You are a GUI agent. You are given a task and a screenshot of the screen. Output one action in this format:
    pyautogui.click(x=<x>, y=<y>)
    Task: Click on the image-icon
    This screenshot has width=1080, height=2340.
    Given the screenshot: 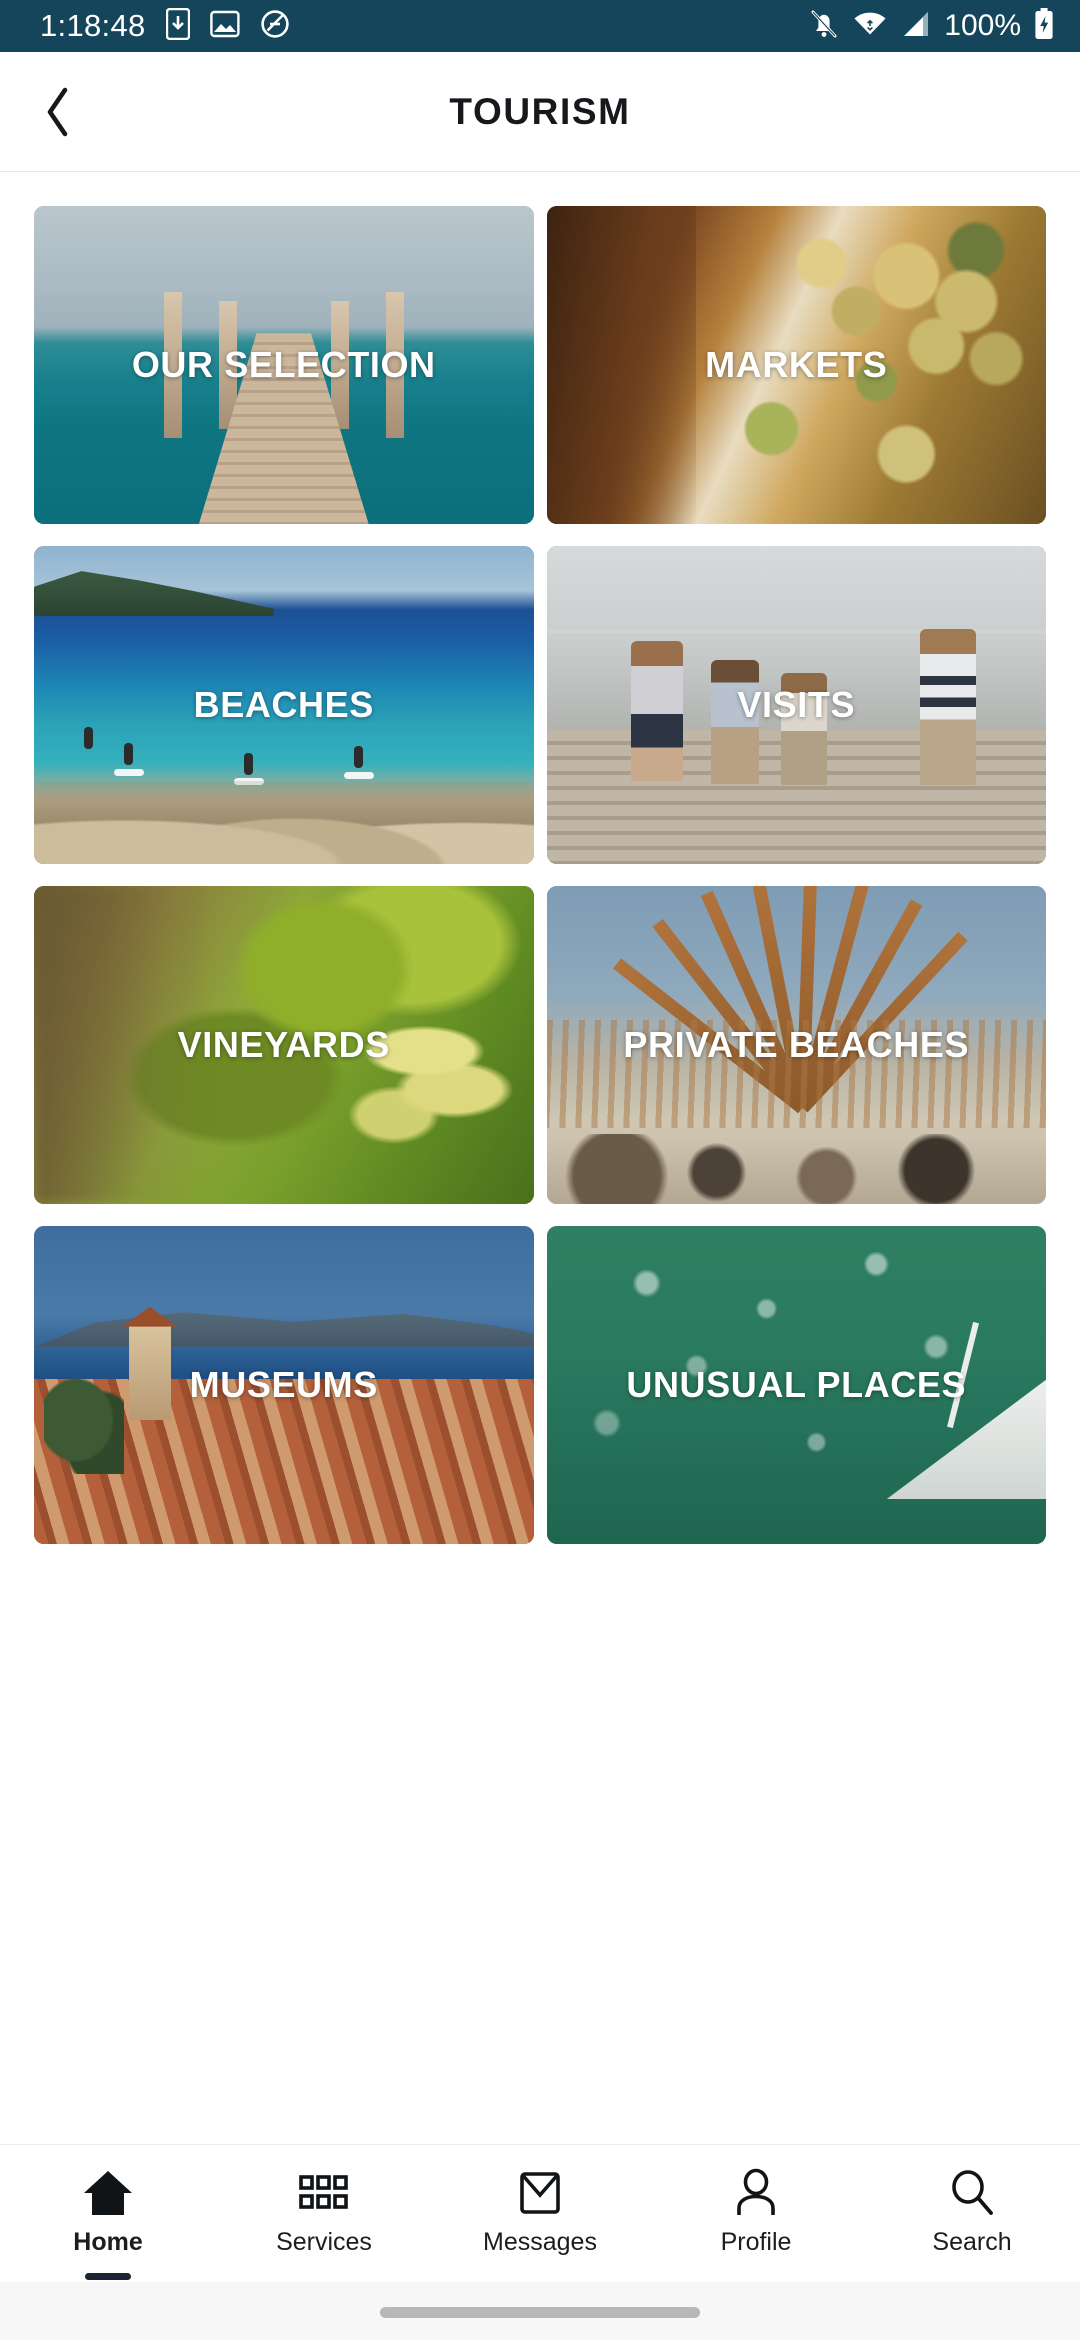 What is the action you would take?
    pyautogui.click(x=224, y=26)
    